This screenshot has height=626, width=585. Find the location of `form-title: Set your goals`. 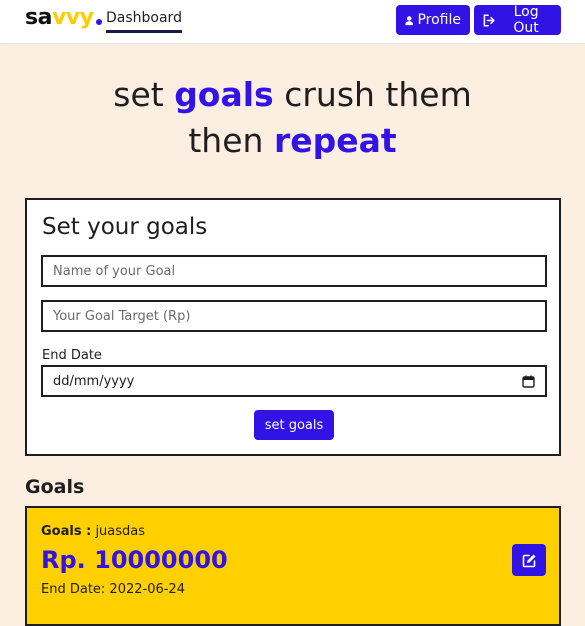

form-title: Set your goals is located at coordinates (125, 227).